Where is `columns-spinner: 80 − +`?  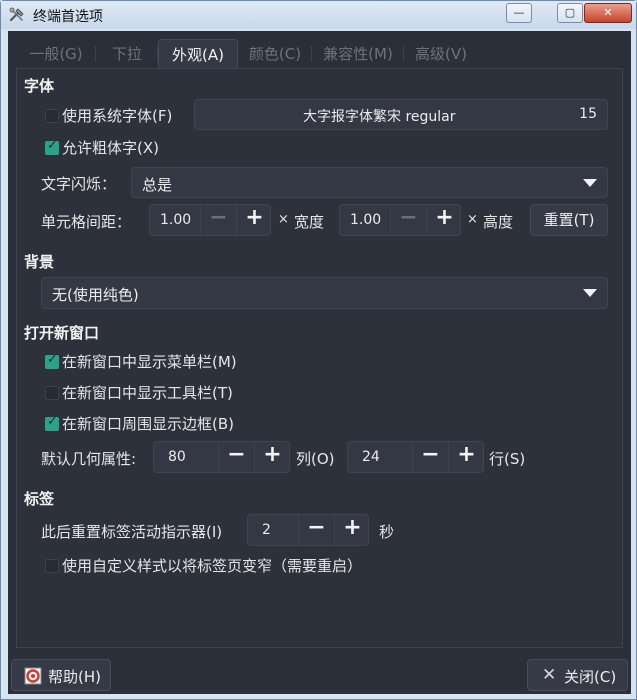 columns-spinner: 80 − + is located at coordinates (221, 457).